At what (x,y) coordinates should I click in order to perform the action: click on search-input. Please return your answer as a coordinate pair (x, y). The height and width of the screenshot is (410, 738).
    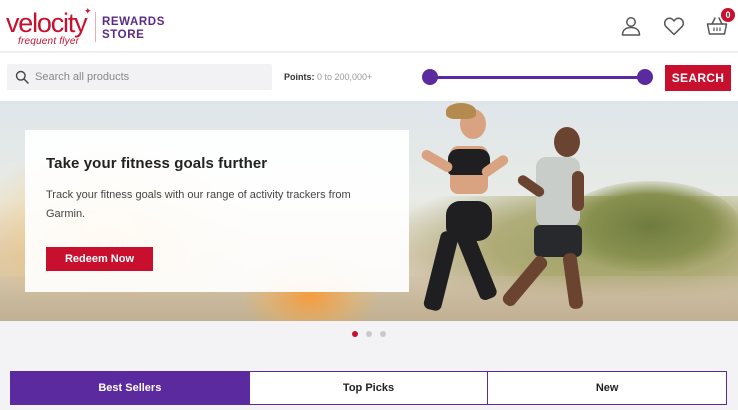
    Looking at the image, I should click on (150, 77).